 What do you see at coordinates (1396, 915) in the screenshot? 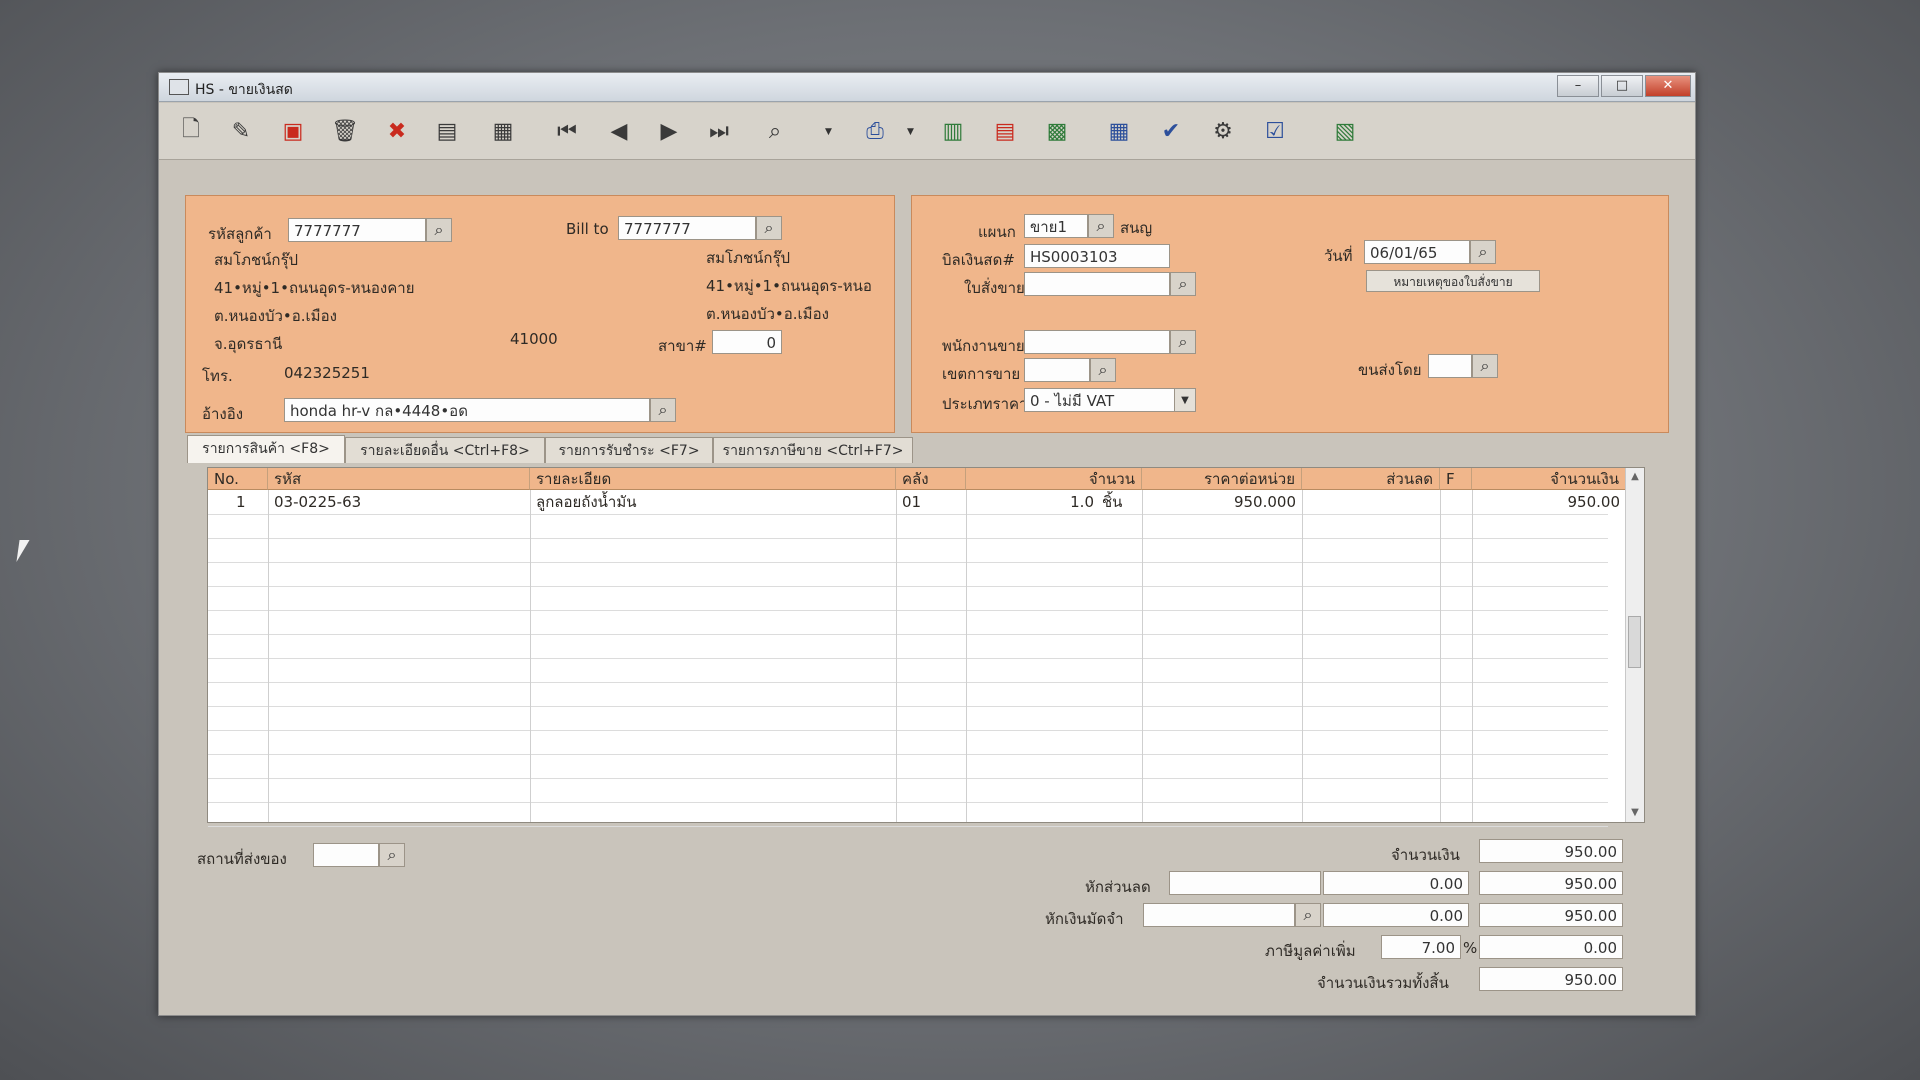
I see `deposit-value-input: 0.00` at bounding box center [1396, 915].